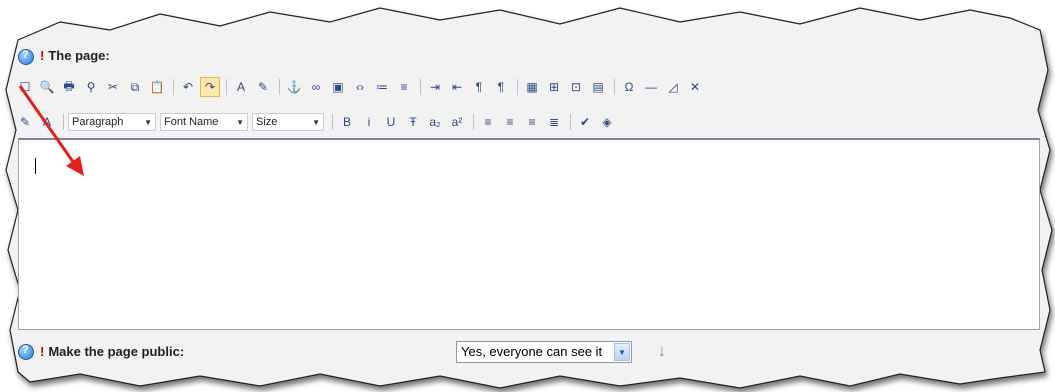  I want to click on align-right-icon: ≡, so click(532, 122).